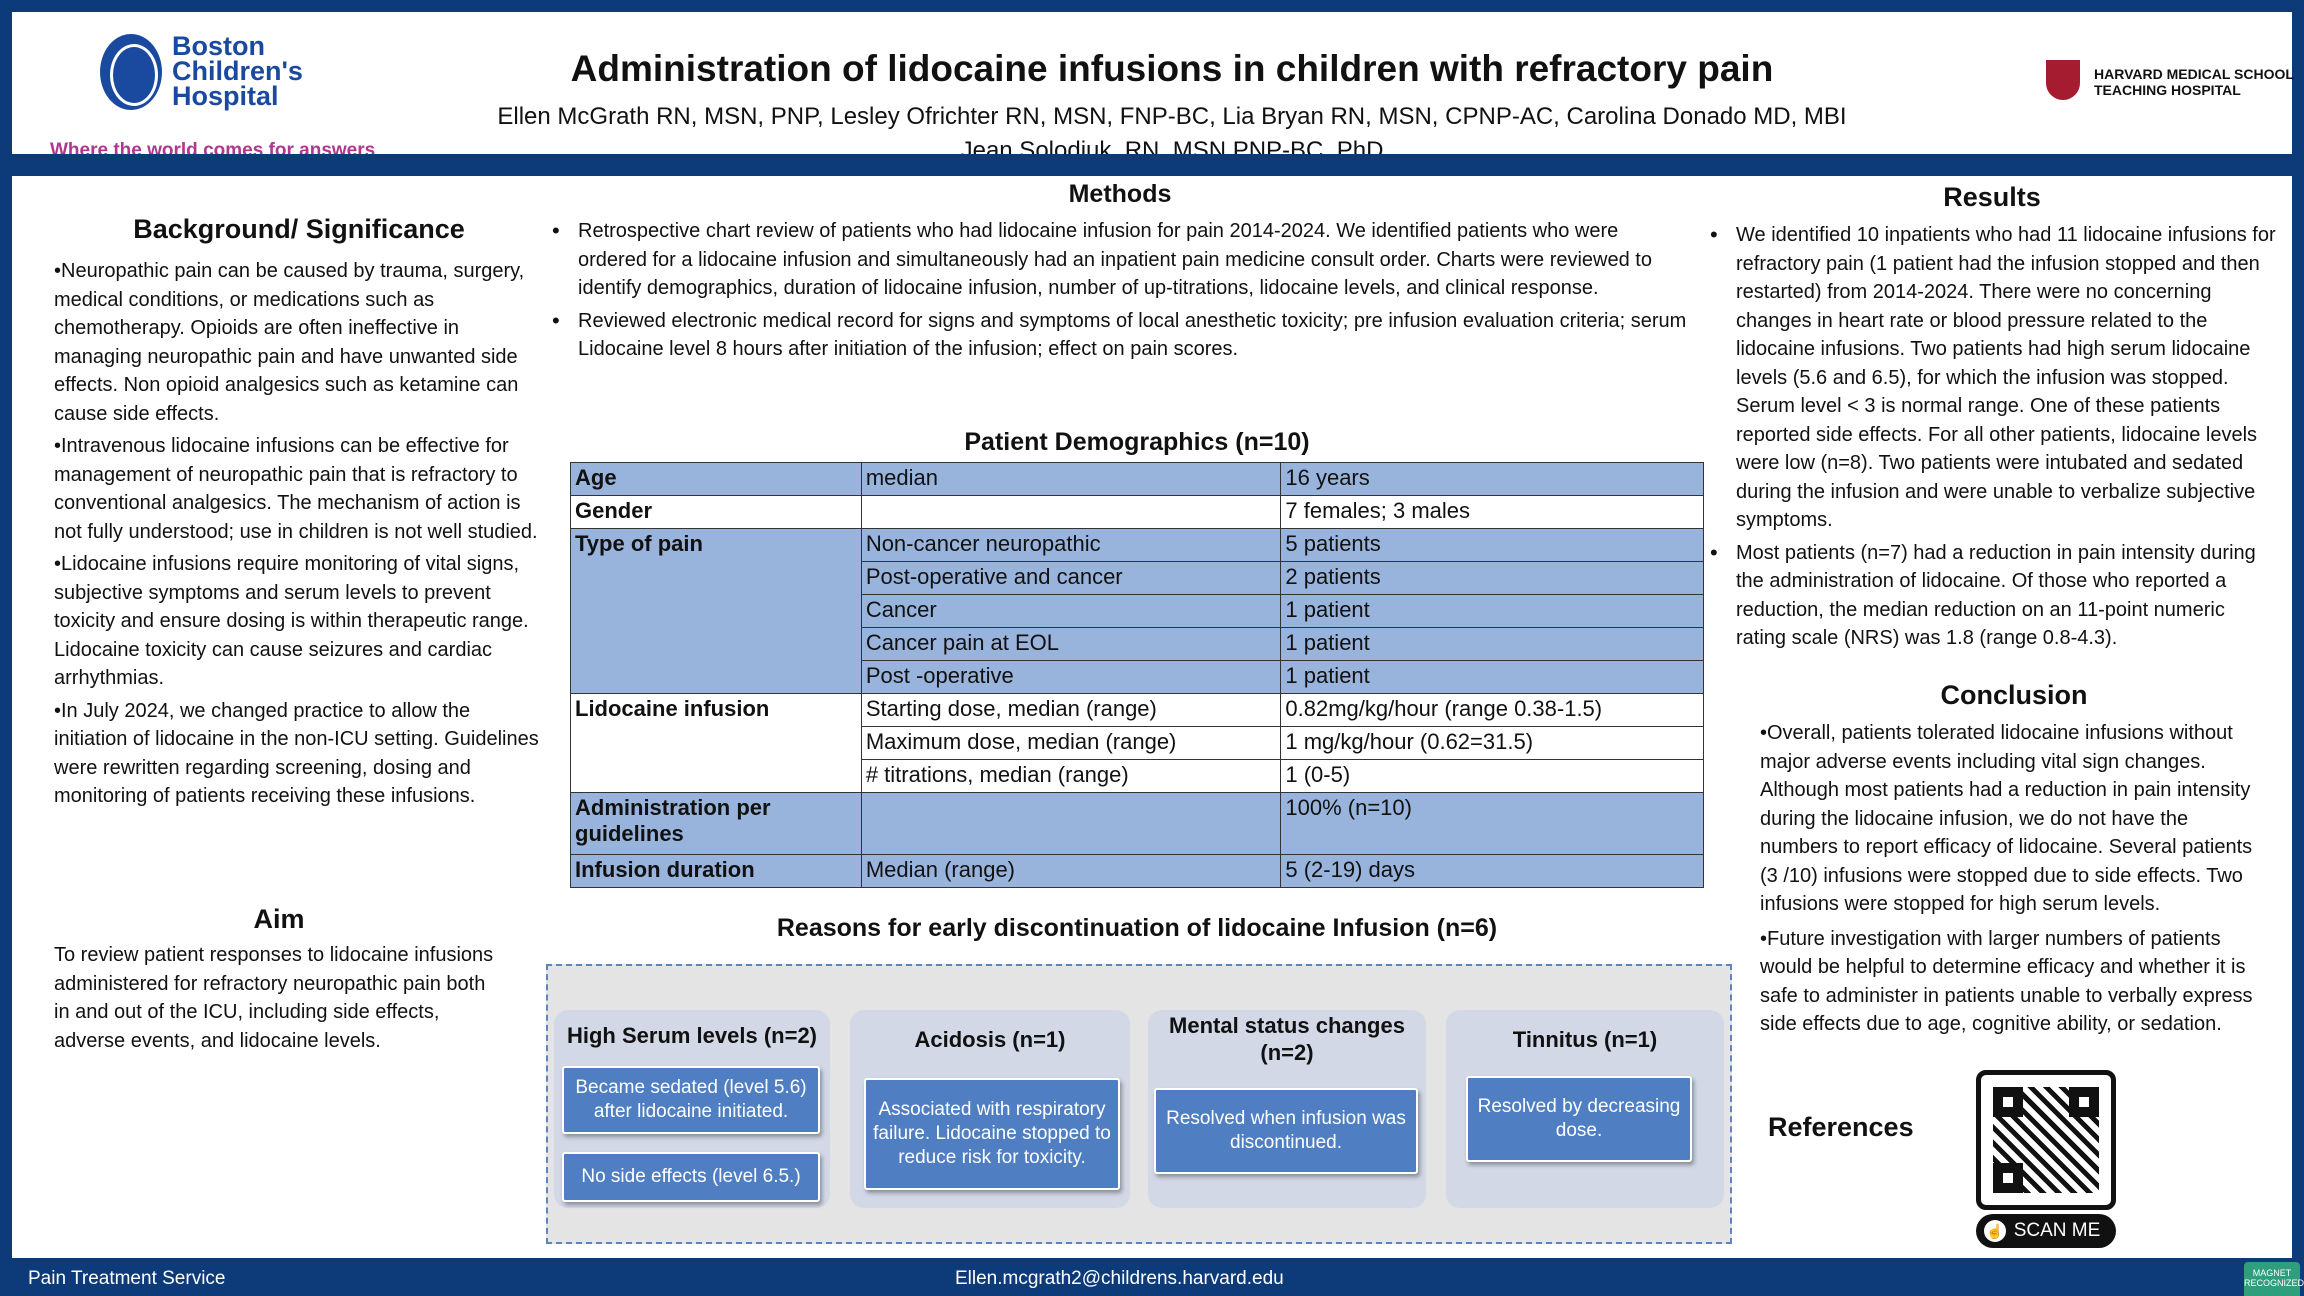 This screenshot has width=2304, height=1296. Describe the element at coordinates (2046, 1140) in the screenshot. I see `qr-code-icon` at that location.